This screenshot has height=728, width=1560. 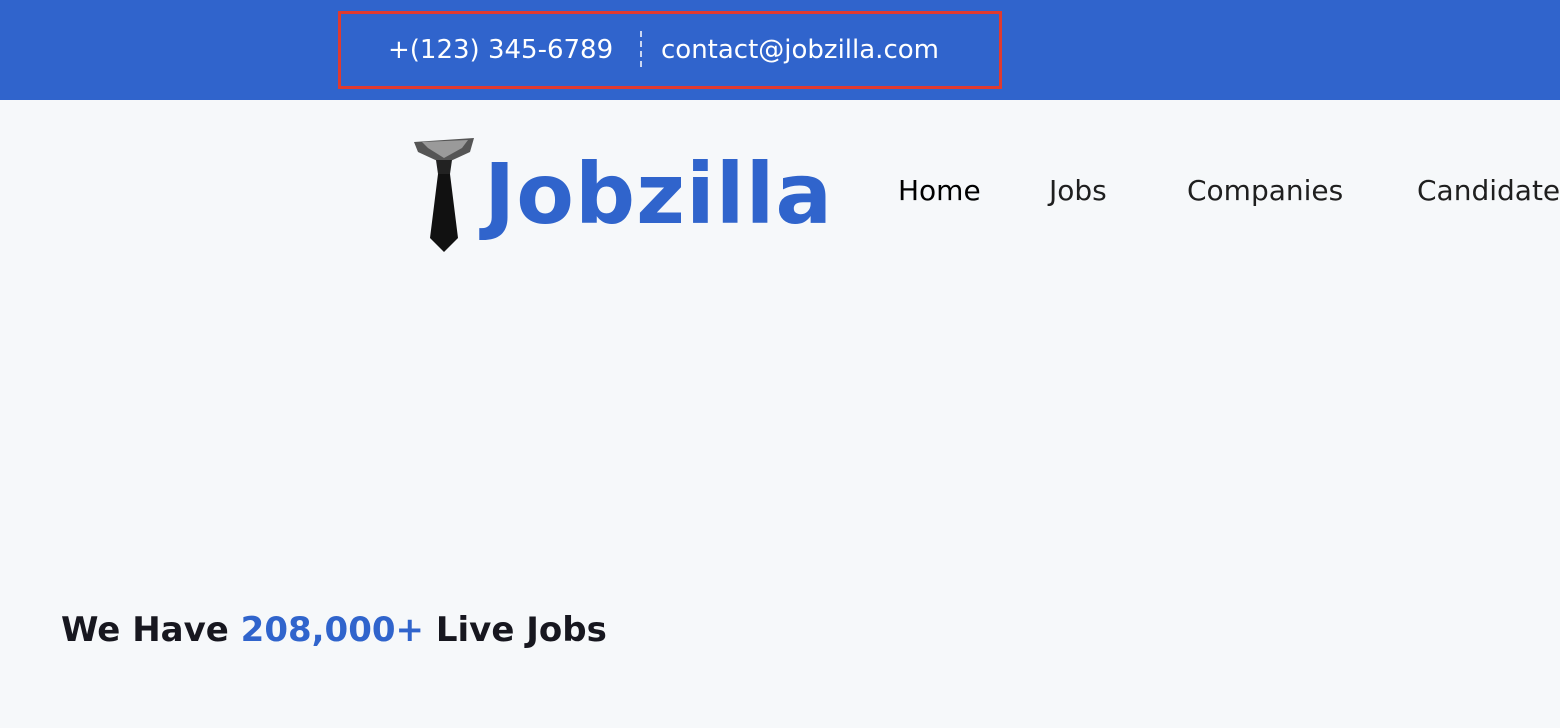 I want to click on nav-item-home: Home, so click(x=939, y=191).